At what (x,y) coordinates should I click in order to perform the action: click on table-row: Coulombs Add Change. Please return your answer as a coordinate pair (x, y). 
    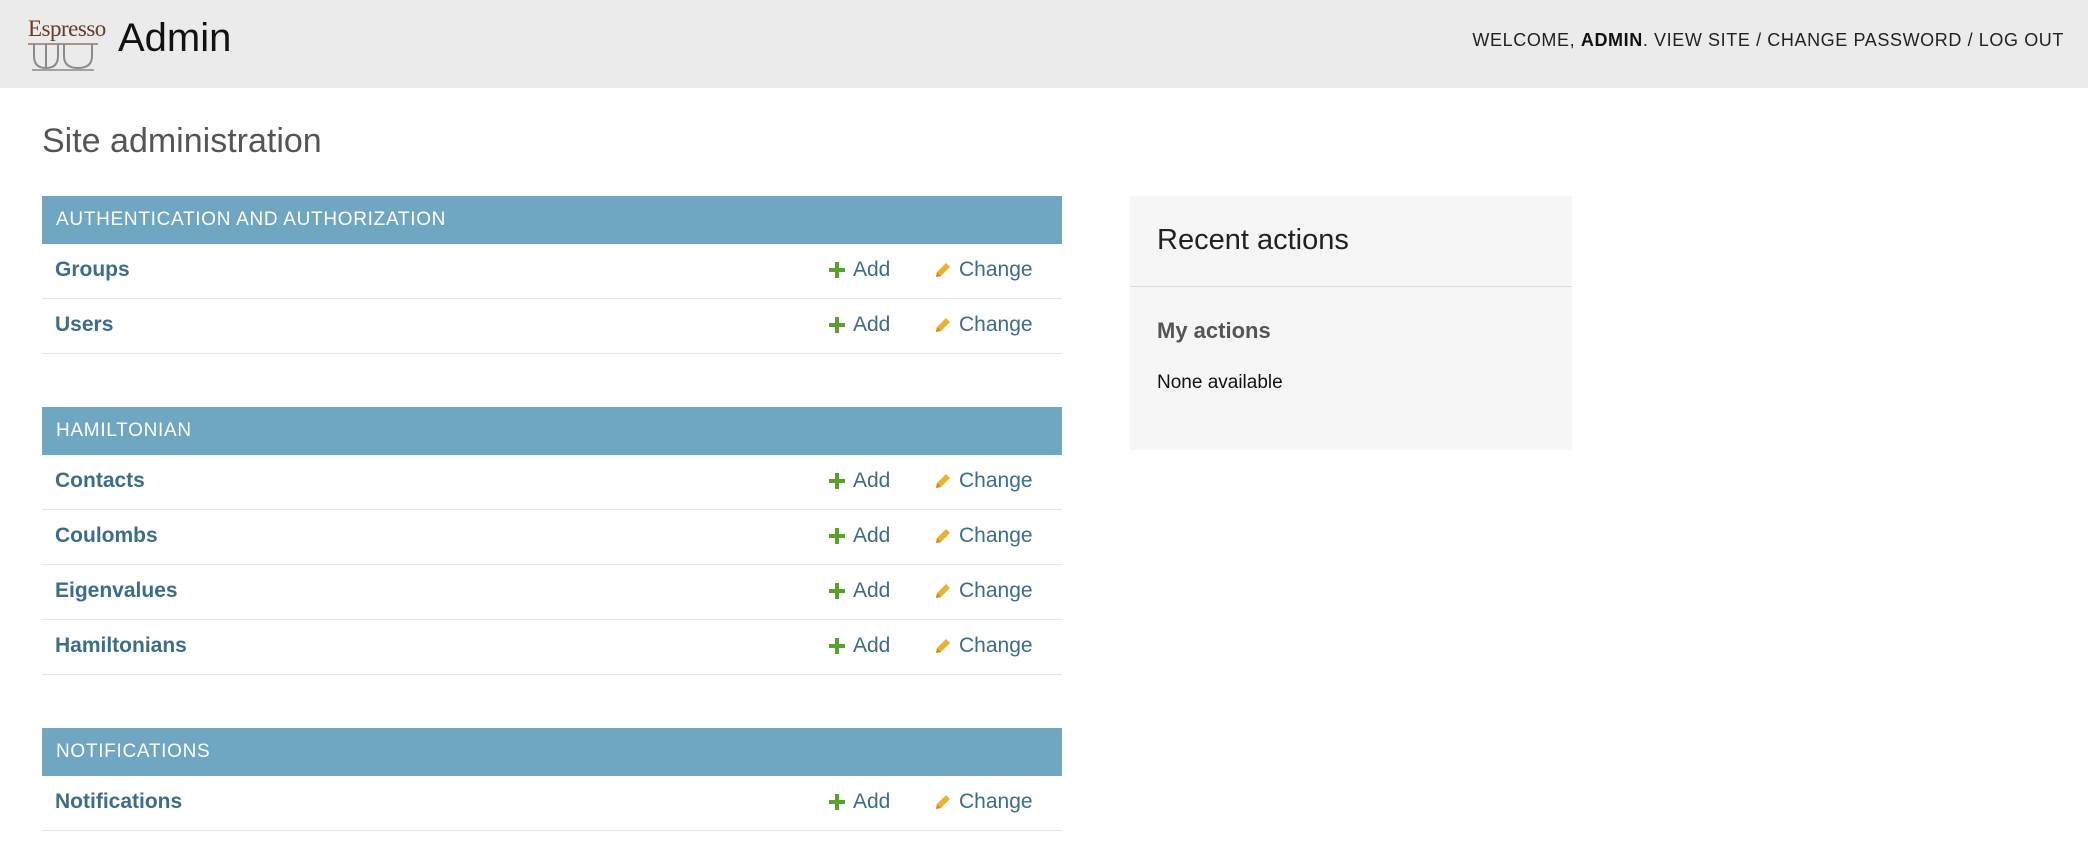
    Looking at the image, I should click on (552, 537).